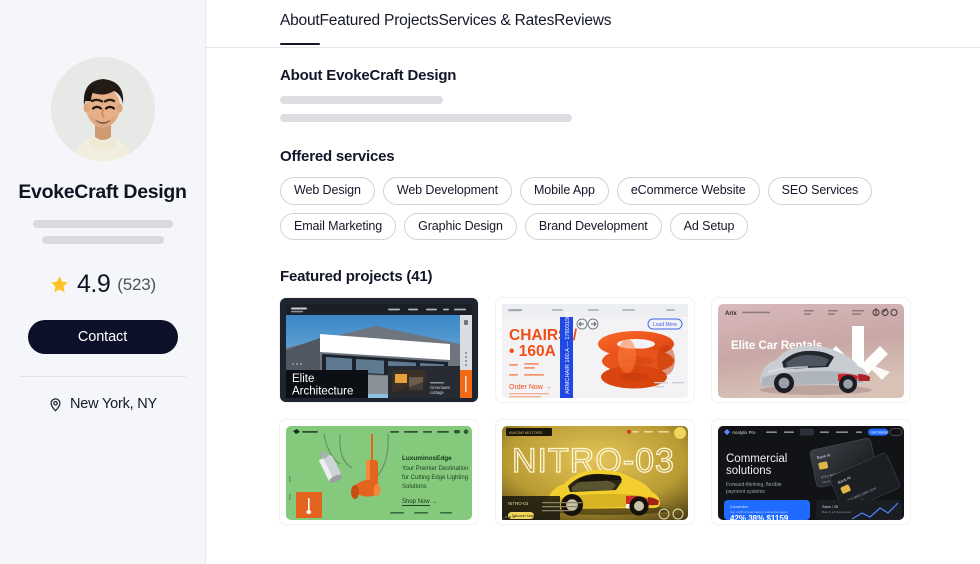 Image resolution: width=980 pixels, height=564 pixels. I want to click on svg-text: payment systems, so click(745, 492).